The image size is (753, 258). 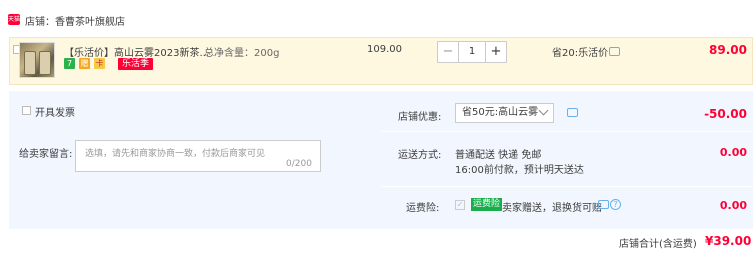 I want to click on product-sku: 总净含量：200g, so click(x=242, y=53).